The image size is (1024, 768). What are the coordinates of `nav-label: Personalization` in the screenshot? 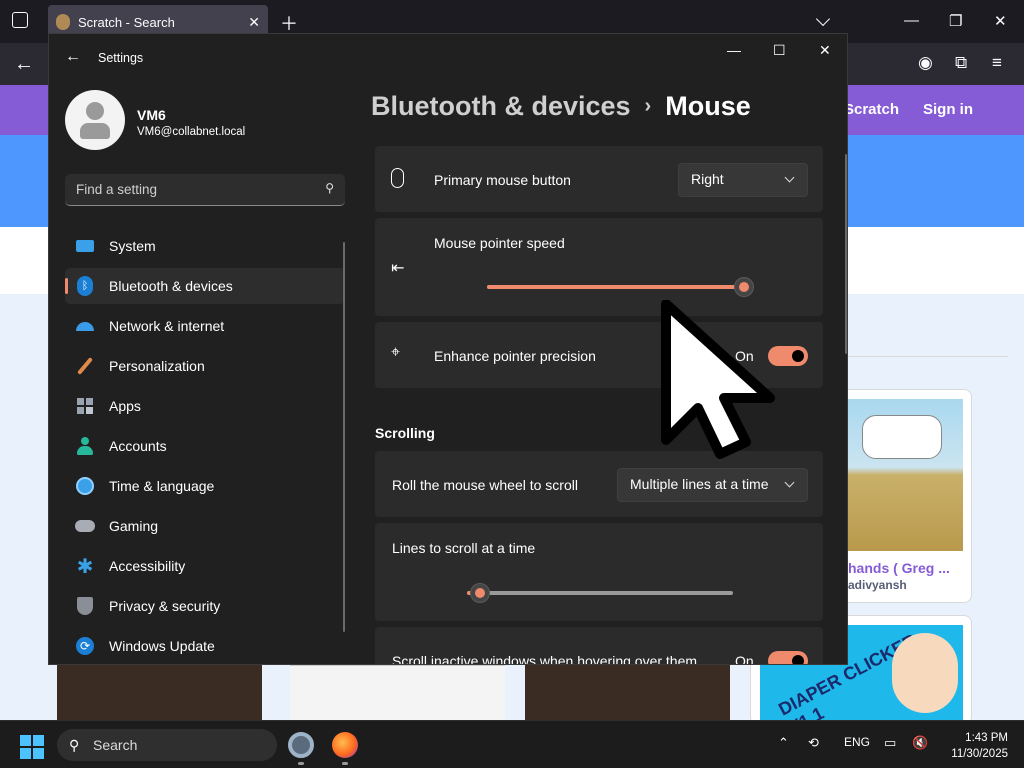 It's located at (157, 366).